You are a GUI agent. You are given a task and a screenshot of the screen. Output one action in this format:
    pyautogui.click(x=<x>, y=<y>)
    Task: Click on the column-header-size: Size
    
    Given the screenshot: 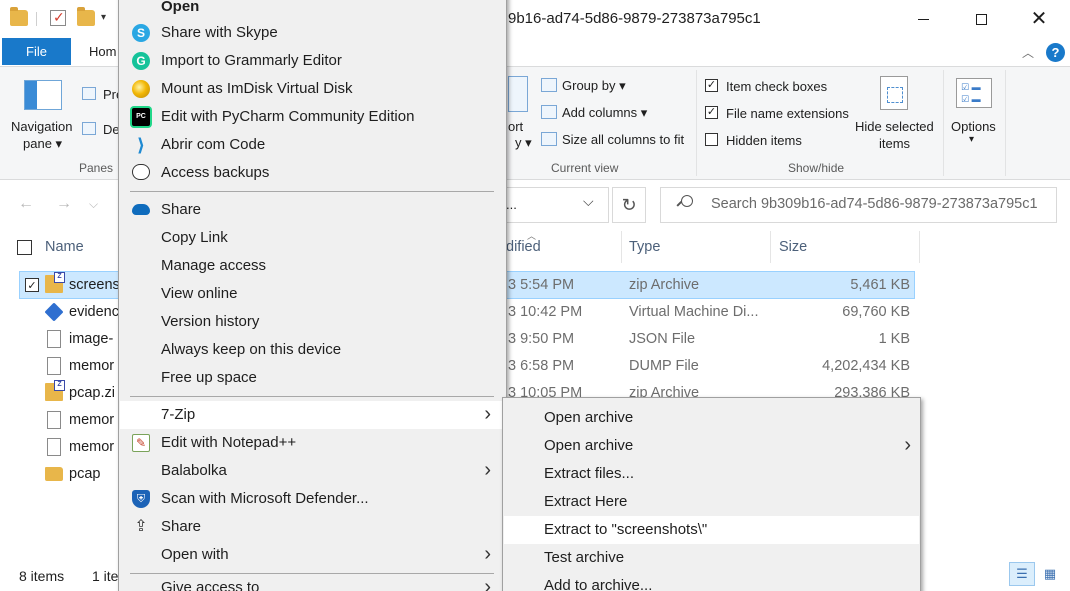 What is the action you would take?
    pyautogui.click(x=793, y=247)
    